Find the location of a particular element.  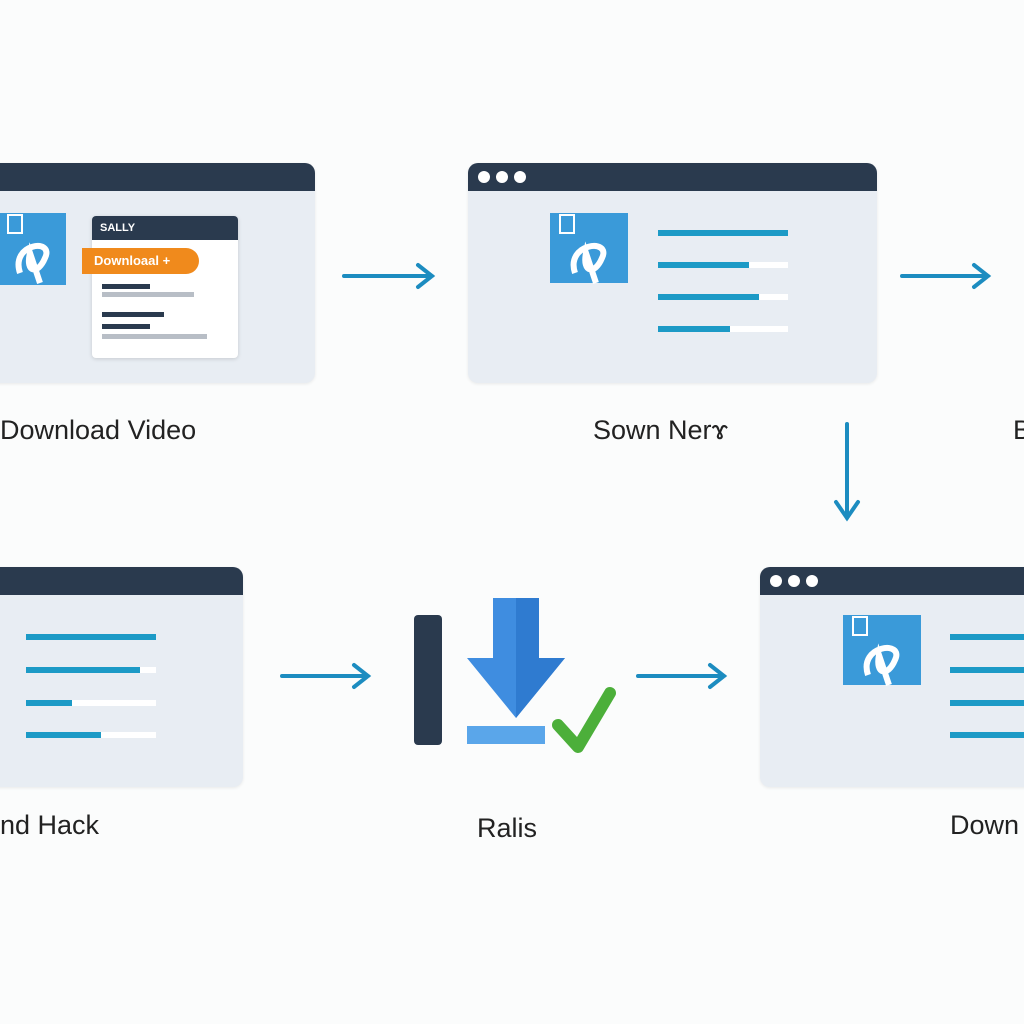

checkmark-icon is located at coordinates (584, 720).